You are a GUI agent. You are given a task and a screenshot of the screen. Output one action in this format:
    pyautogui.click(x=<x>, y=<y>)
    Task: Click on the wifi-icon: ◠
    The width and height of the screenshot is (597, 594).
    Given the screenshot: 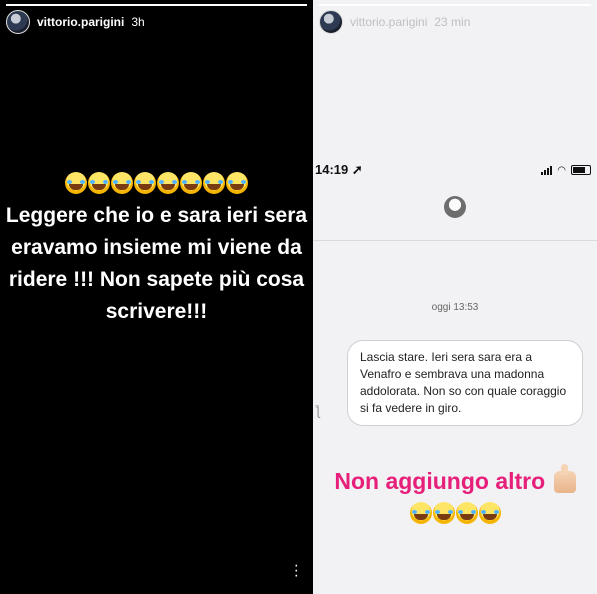 What is the action you would take?
    pyautogui.click(x=561, y=170)
    